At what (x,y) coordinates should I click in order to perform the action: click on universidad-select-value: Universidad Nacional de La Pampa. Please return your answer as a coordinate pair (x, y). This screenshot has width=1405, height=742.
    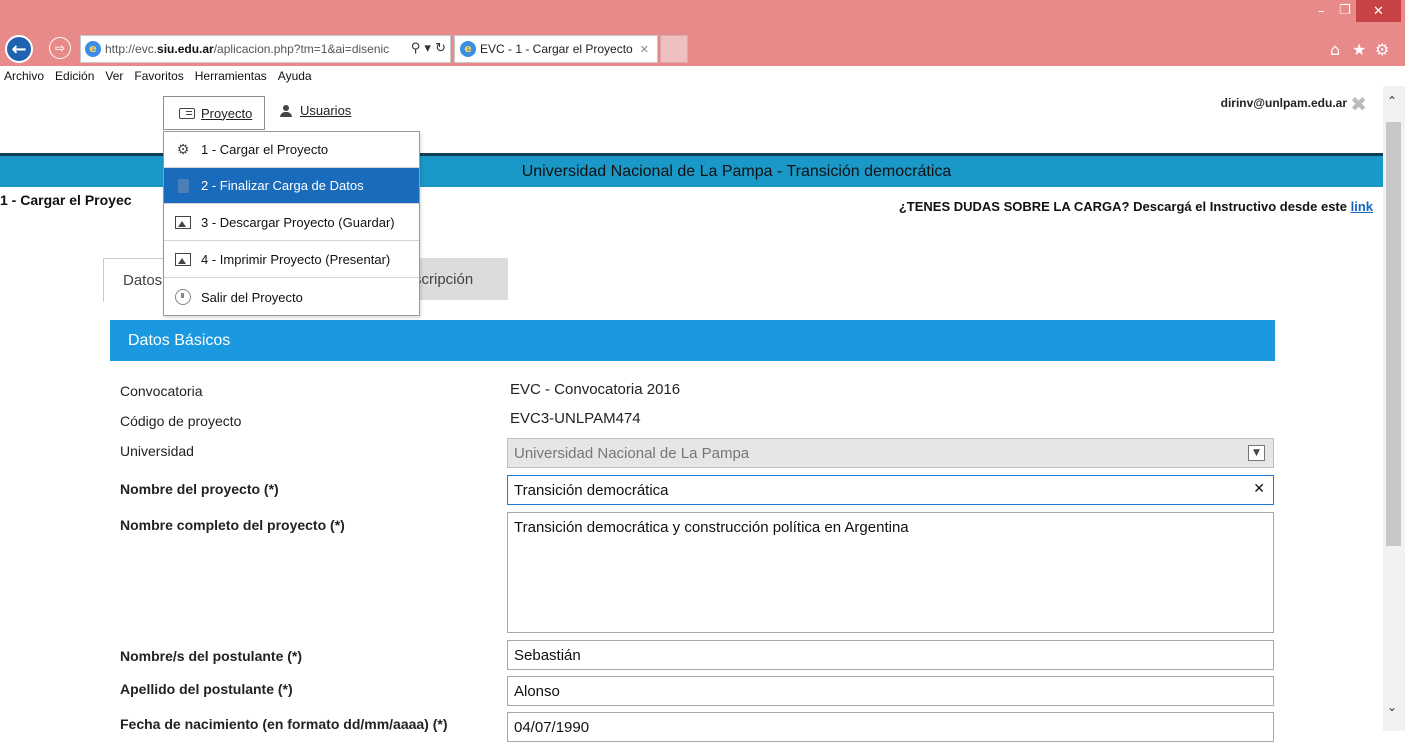
    Looking at the image, I should click on (632, 453).